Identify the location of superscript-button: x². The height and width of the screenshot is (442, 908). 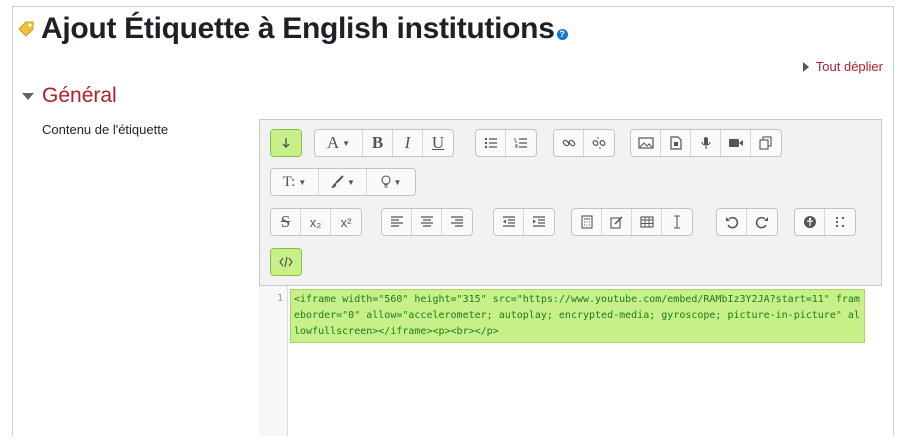
(346, 222).